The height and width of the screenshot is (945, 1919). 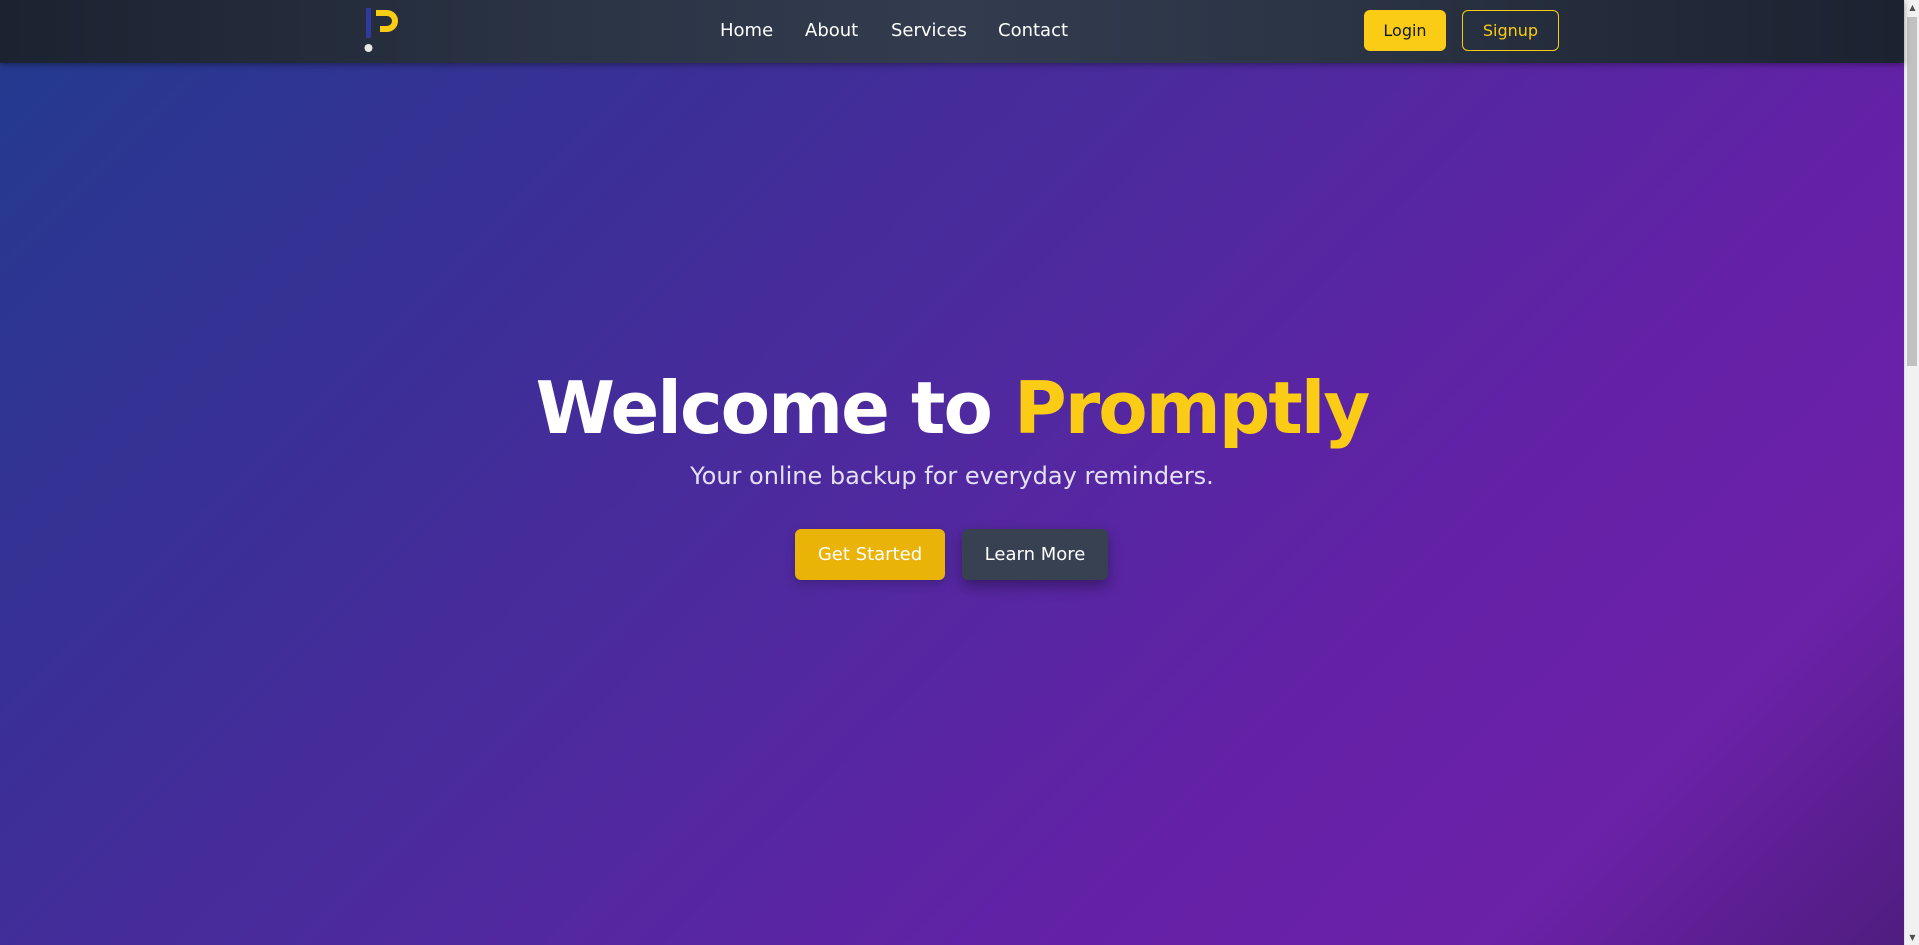 What do you see at coordinates (1911, 472) in the screenshot?
I see `vertical-scrollbar: ▲ ▼` at bounding box center [1911, 472].